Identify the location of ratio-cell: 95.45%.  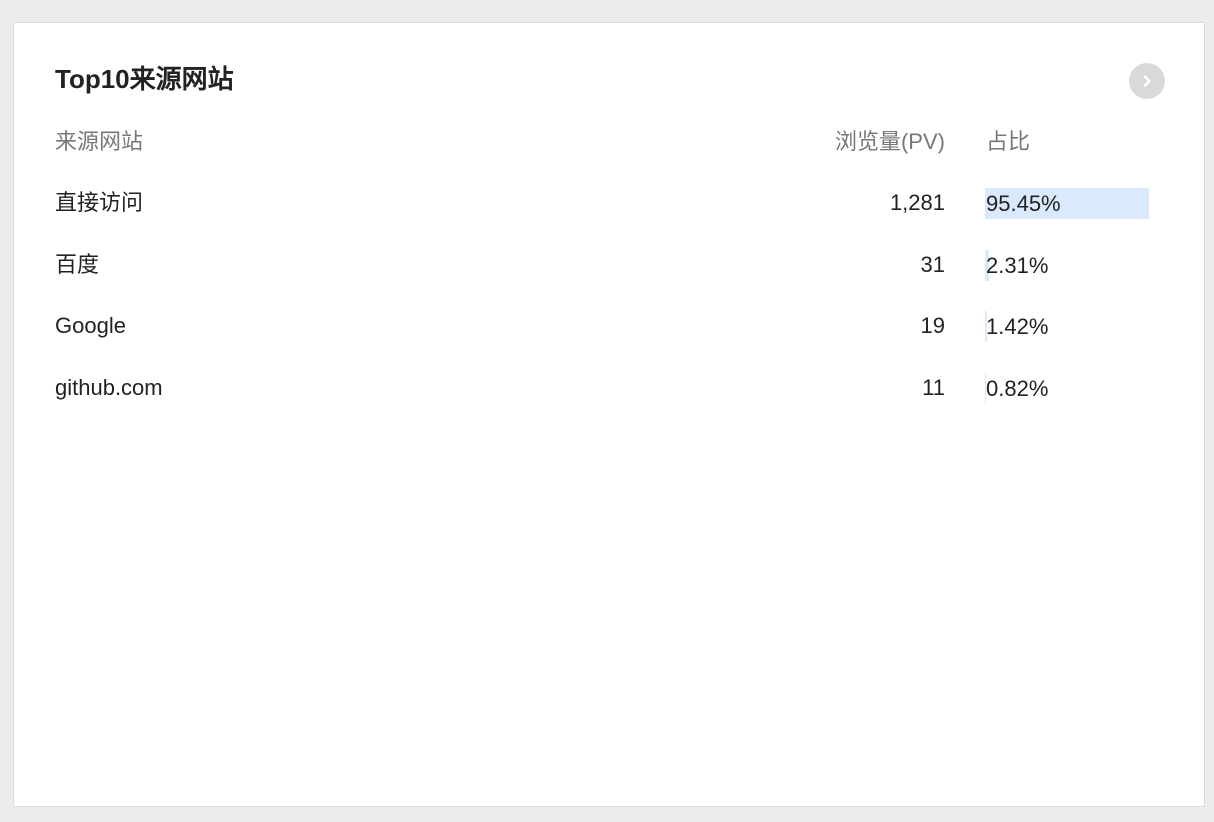
(1071, 203).